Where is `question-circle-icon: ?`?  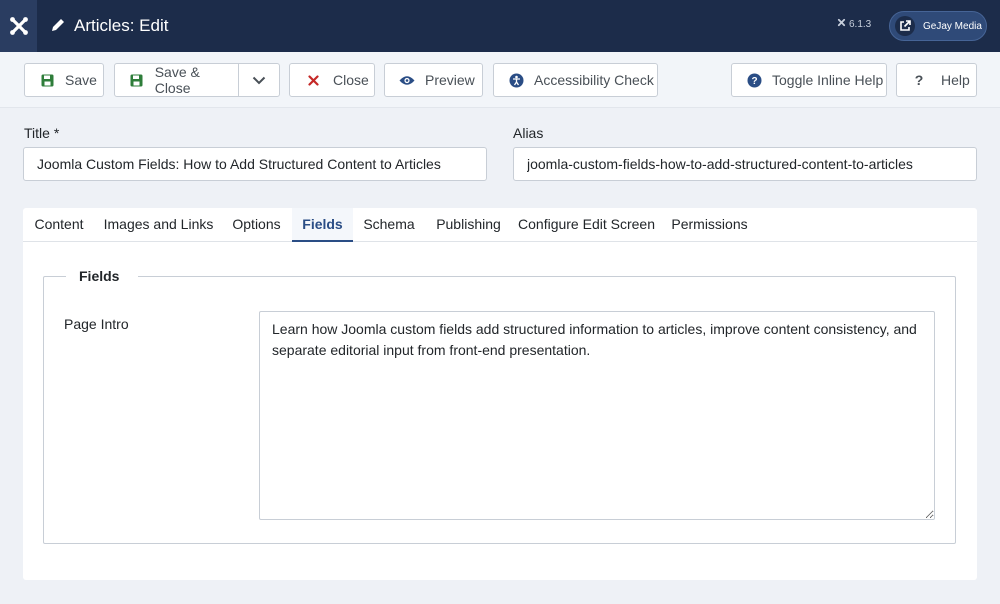
question-circle-icon: ? is located at coordinates (754, 80).